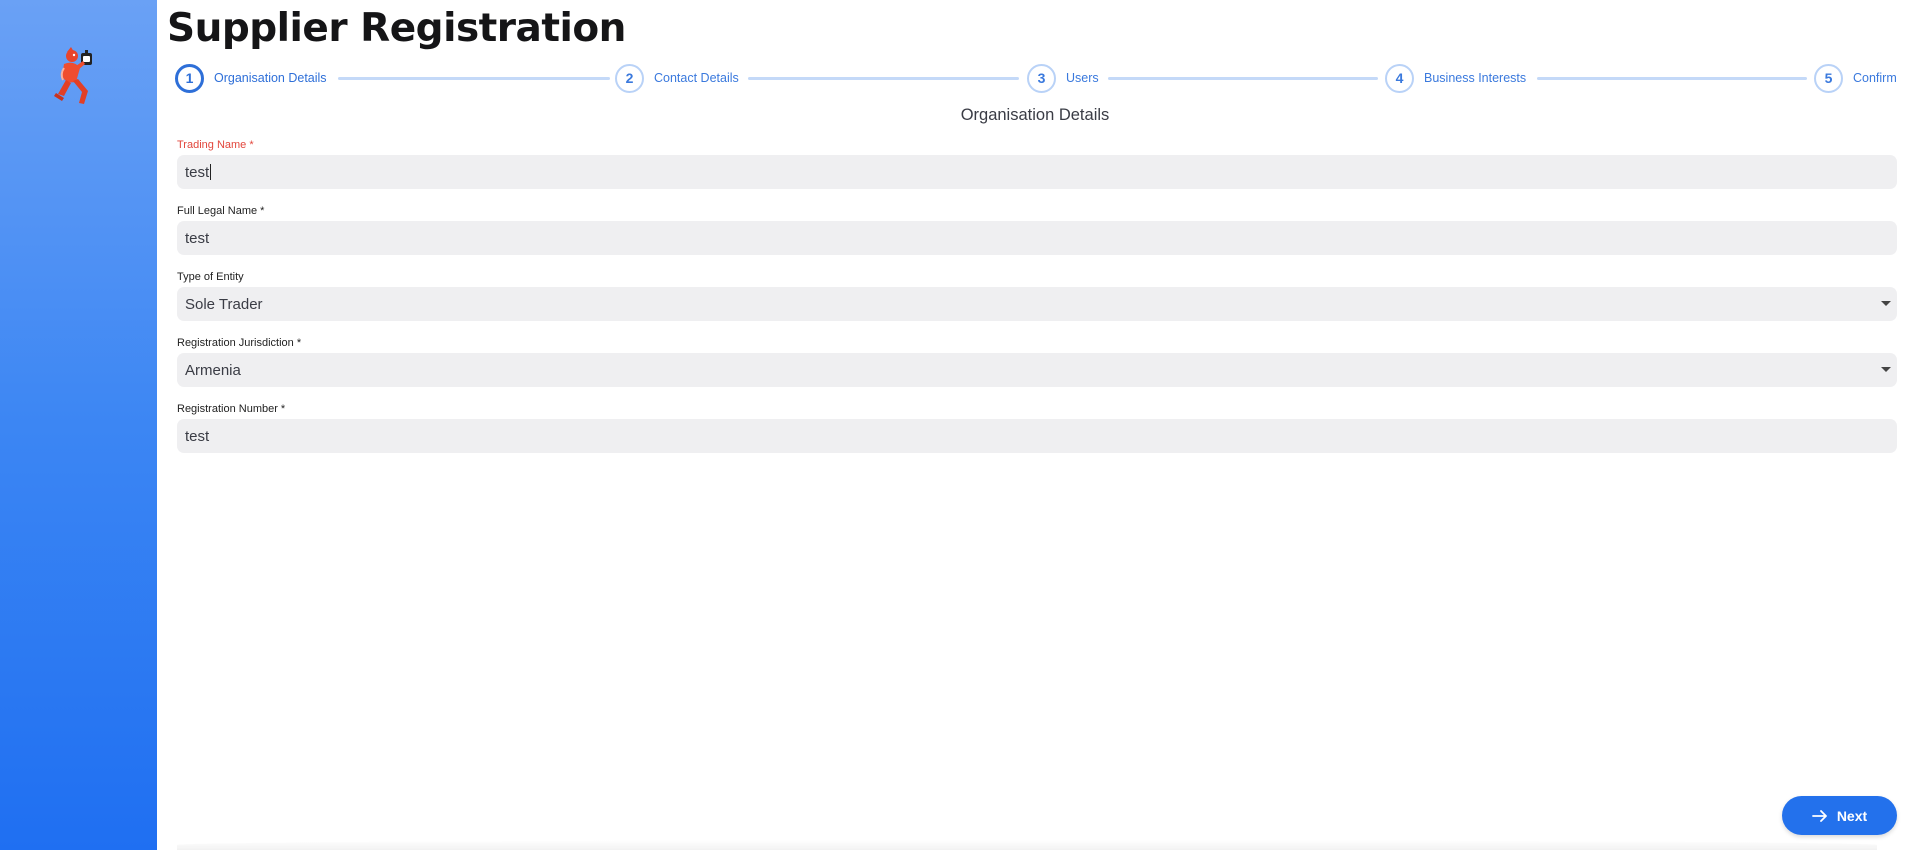 The width and height of the screenshot is (1913, 850). Describe the element at coordinates (270, 78) in the screenshot. I see `step-label: Organisation Details` at that location.